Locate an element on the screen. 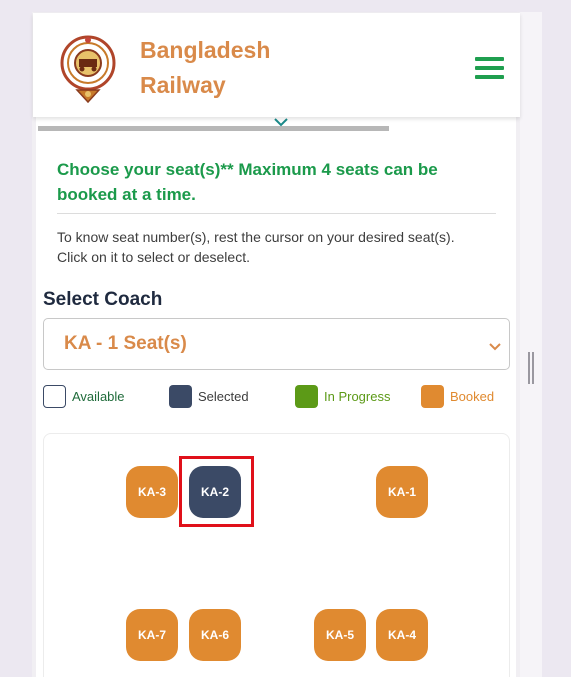 The width and height of the screenshot is (571, 677). coach-select: KA - 1 Seat(s) is located at coordinates (276, 344).